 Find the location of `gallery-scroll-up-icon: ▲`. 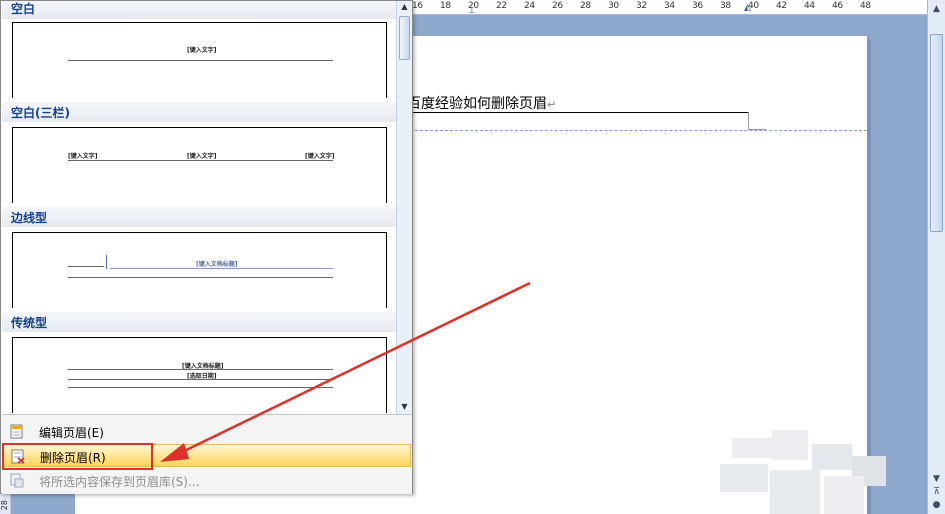

gallery-scroll-up-icon: ▲ is located at coordinates (404, 6).